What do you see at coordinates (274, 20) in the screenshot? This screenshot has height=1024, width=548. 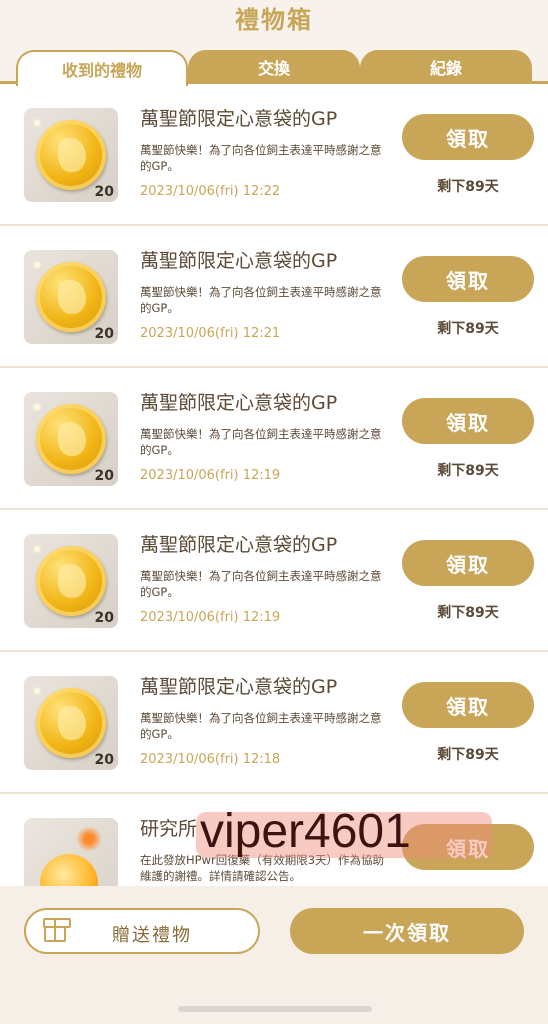 I see `page-title: 禮物箱` at bounding box center [274, 20].